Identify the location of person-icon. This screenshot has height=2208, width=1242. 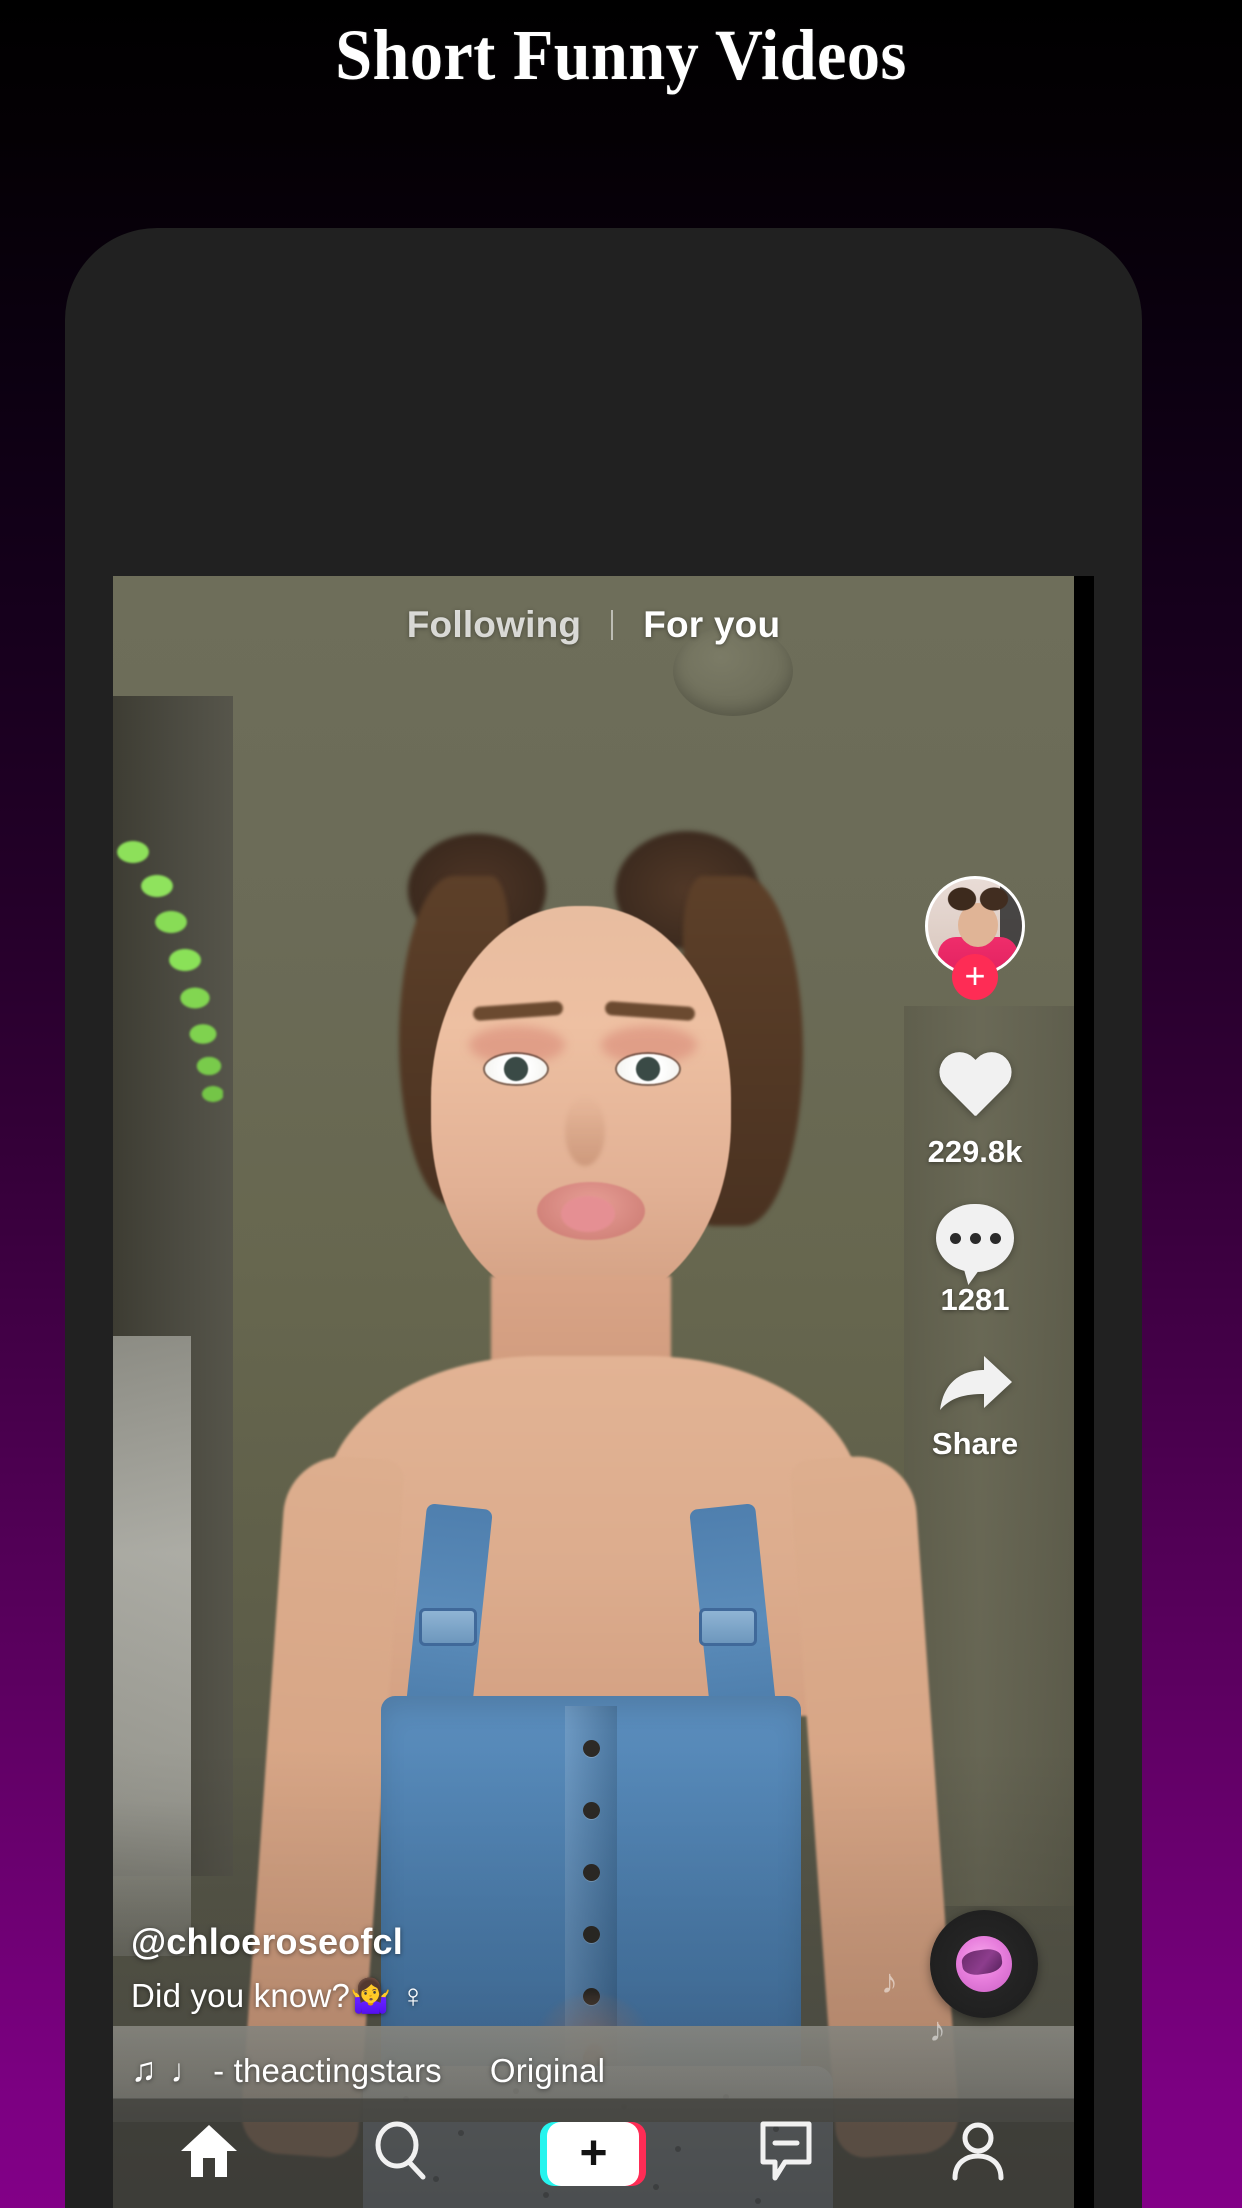
(978, 2153).